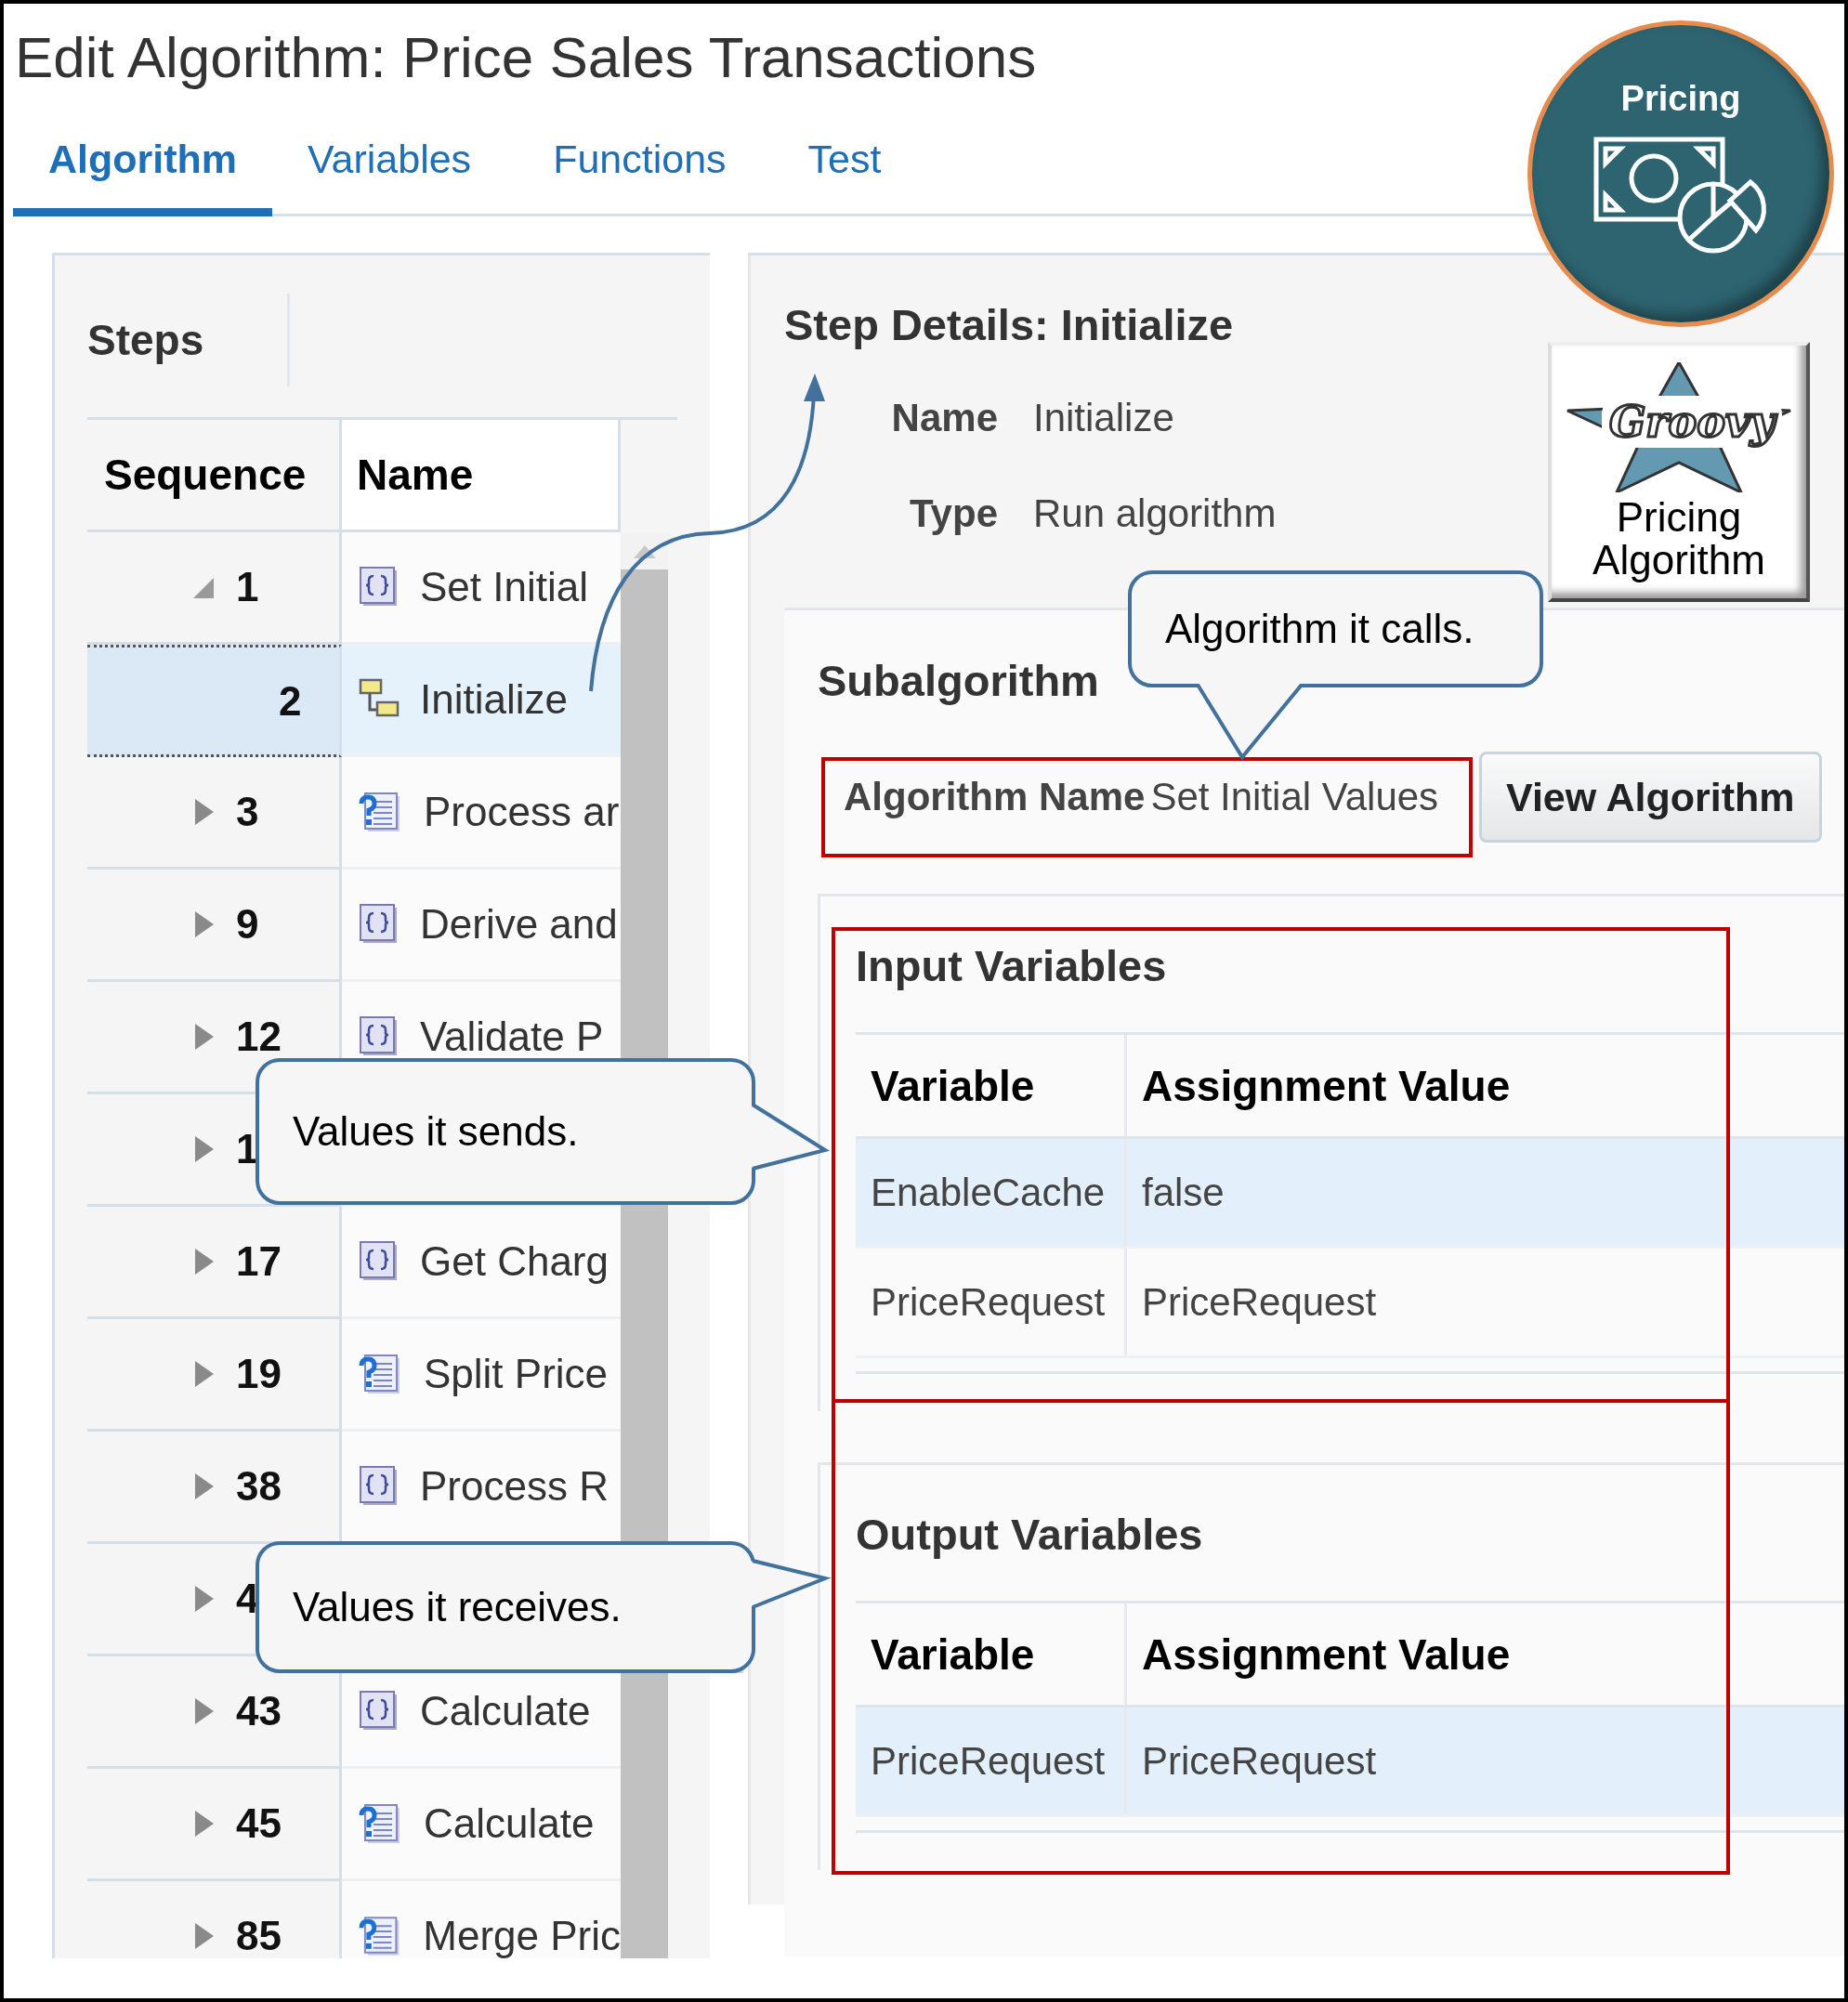  I want to click on section-title: Input Variables, so click(1012, 966).